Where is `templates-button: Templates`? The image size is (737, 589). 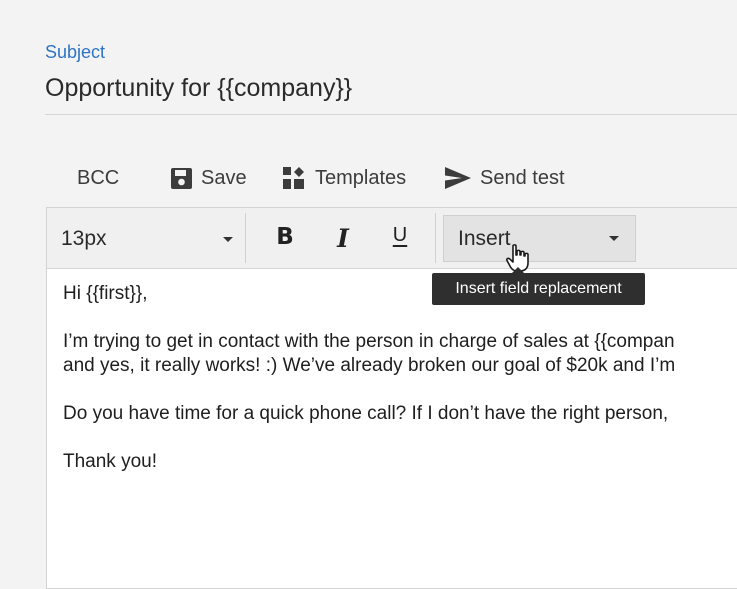 templates-button: Templates is located at coordinates (344, 178).